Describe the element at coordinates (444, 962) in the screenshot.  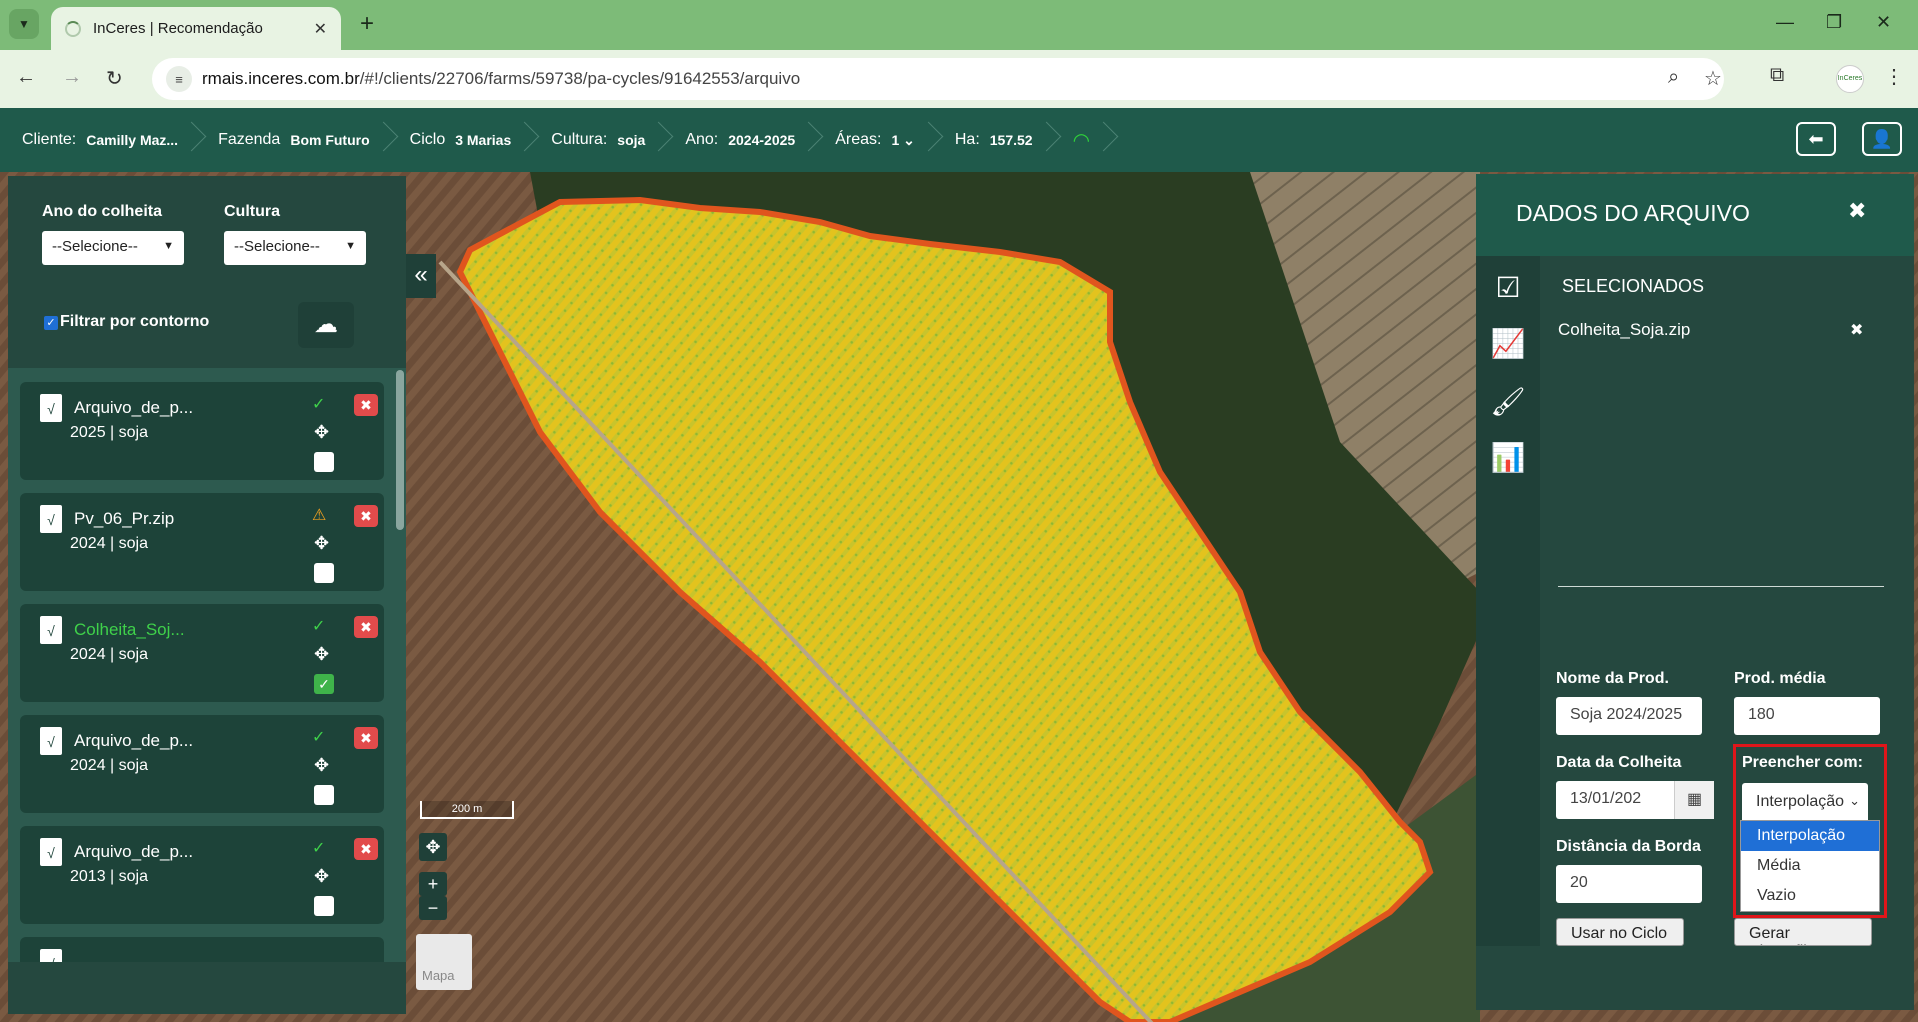
I see `basemap-toggle: Mapa` at that location.